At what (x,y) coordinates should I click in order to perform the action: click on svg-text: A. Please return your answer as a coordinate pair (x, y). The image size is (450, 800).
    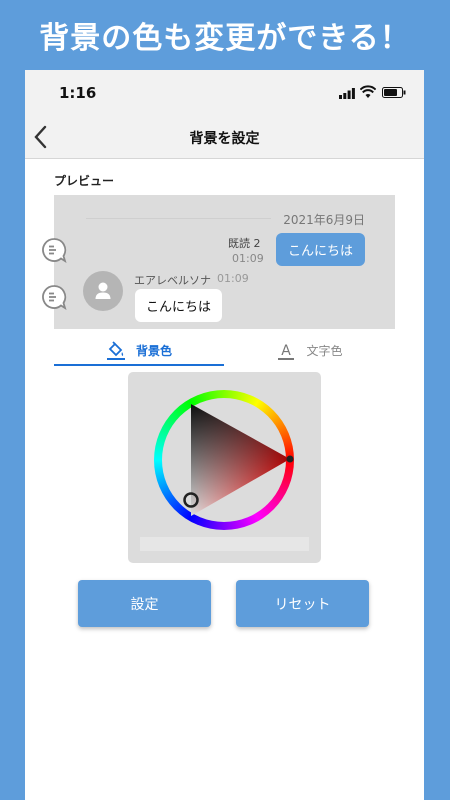
    Looking at the image, I should click on (287, 351).